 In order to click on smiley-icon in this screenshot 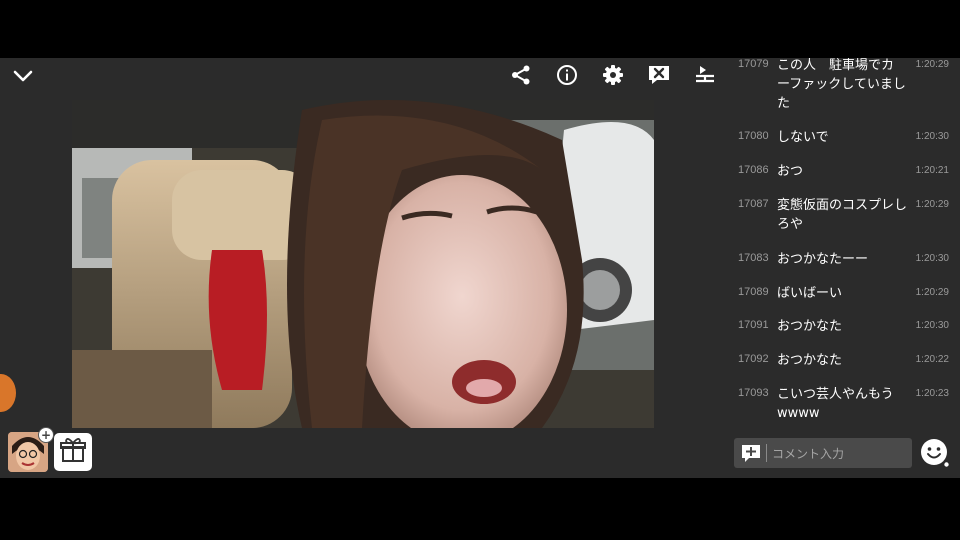, I will do `click(935, 455)`.